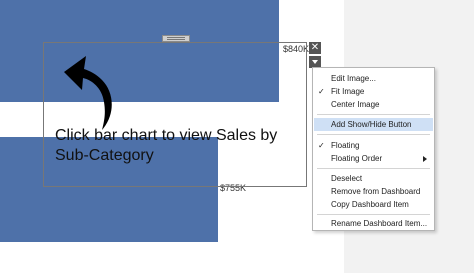 This screenshot has width=474, height=273. Describe the element at coordinates (347, 178) in the screenshot. I see `menu-item-label: Deselect` at that location.